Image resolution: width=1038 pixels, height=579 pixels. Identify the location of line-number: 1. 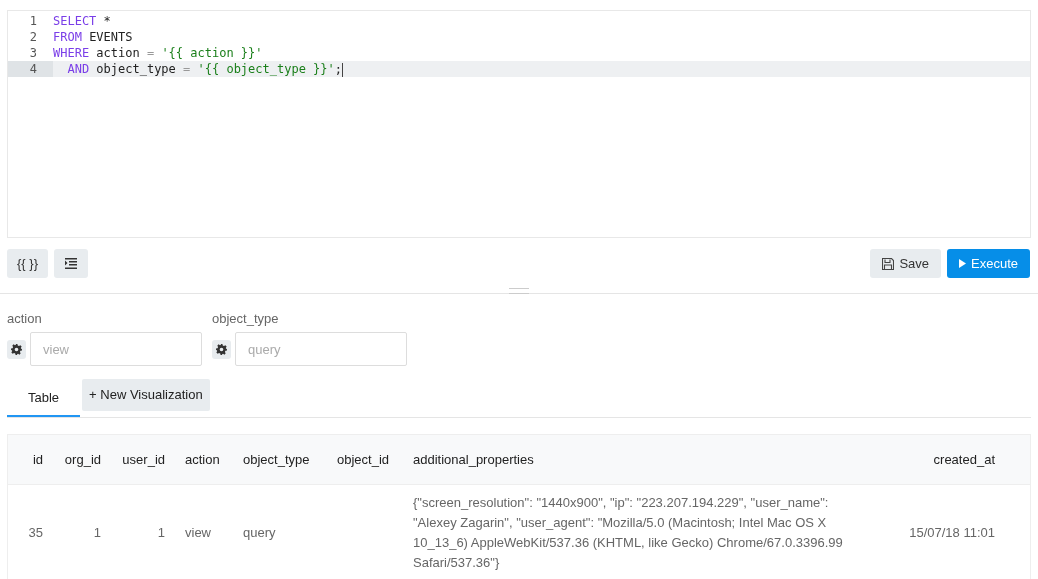
(33, 21).